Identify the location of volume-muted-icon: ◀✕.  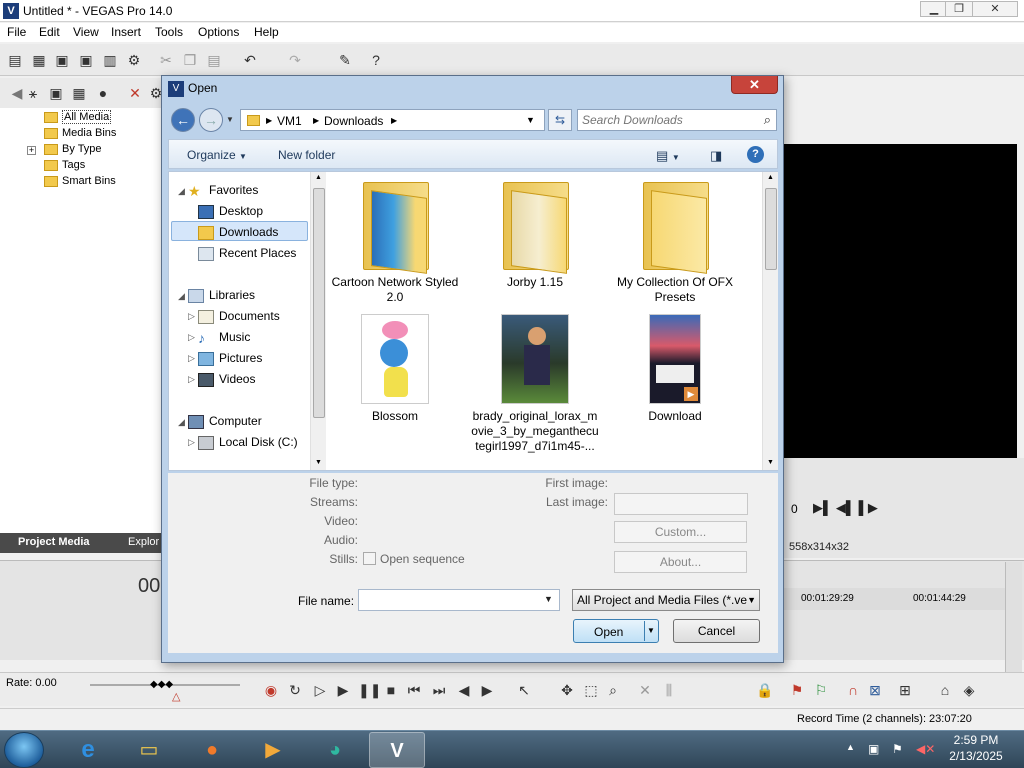
(925, 749).